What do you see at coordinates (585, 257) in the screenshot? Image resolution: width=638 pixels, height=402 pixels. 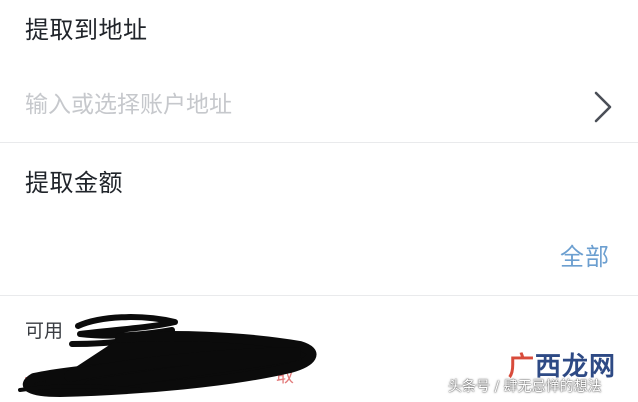 I see `withdraw-all-button: 全部` at bounding box center [585, 257].